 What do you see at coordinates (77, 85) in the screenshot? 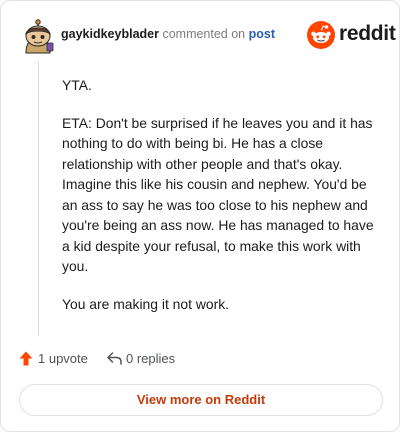
I see `comment-paragraph: YTA.` at bounding box center [77, 85].